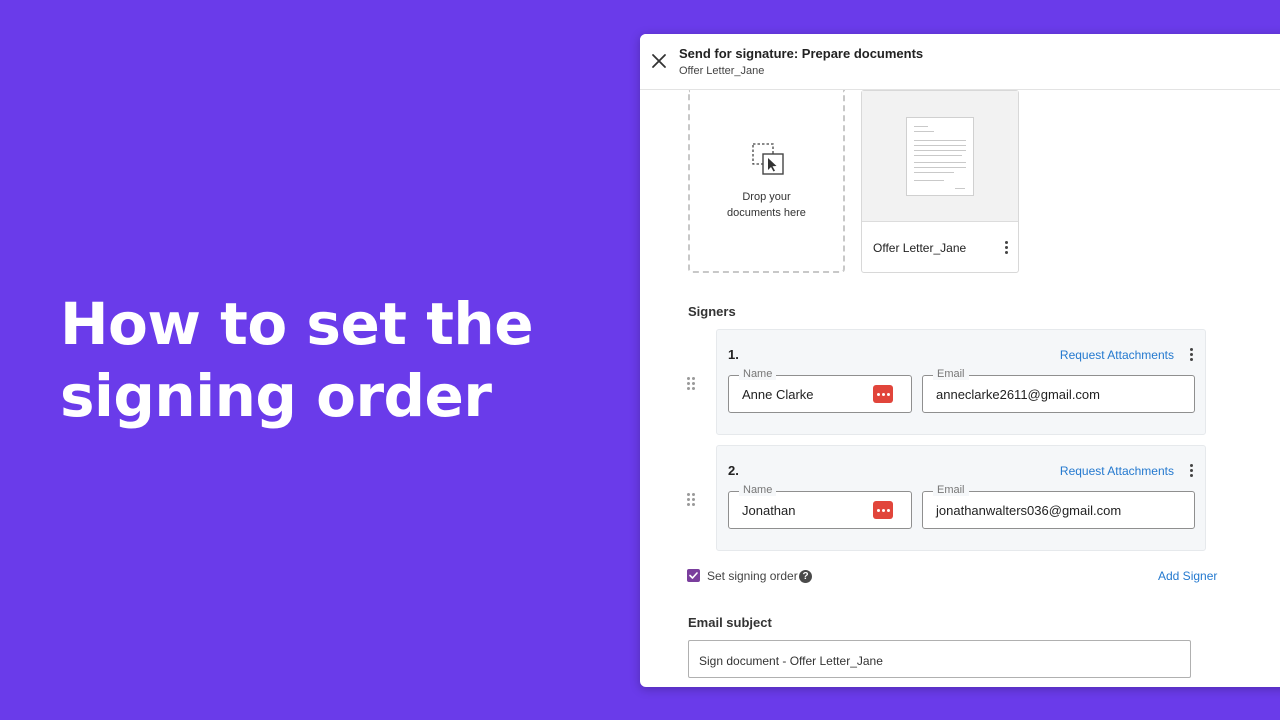  I want to click on drop-file-icon, so click(768, 159).